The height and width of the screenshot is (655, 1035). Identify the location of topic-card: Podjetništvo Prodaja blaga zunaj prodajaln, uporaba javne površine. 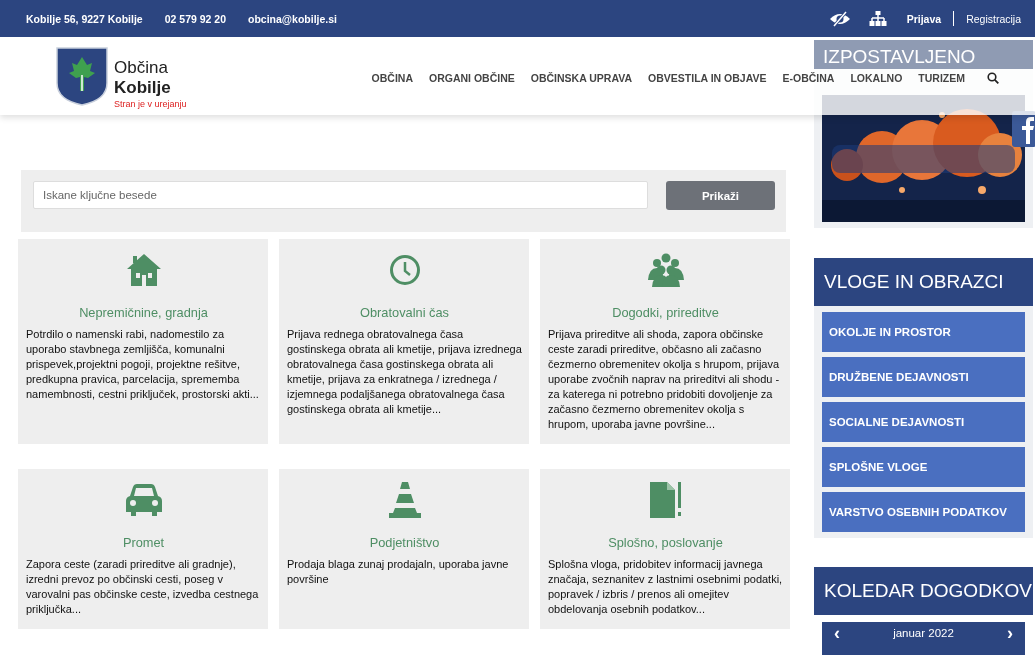
(404, 549).